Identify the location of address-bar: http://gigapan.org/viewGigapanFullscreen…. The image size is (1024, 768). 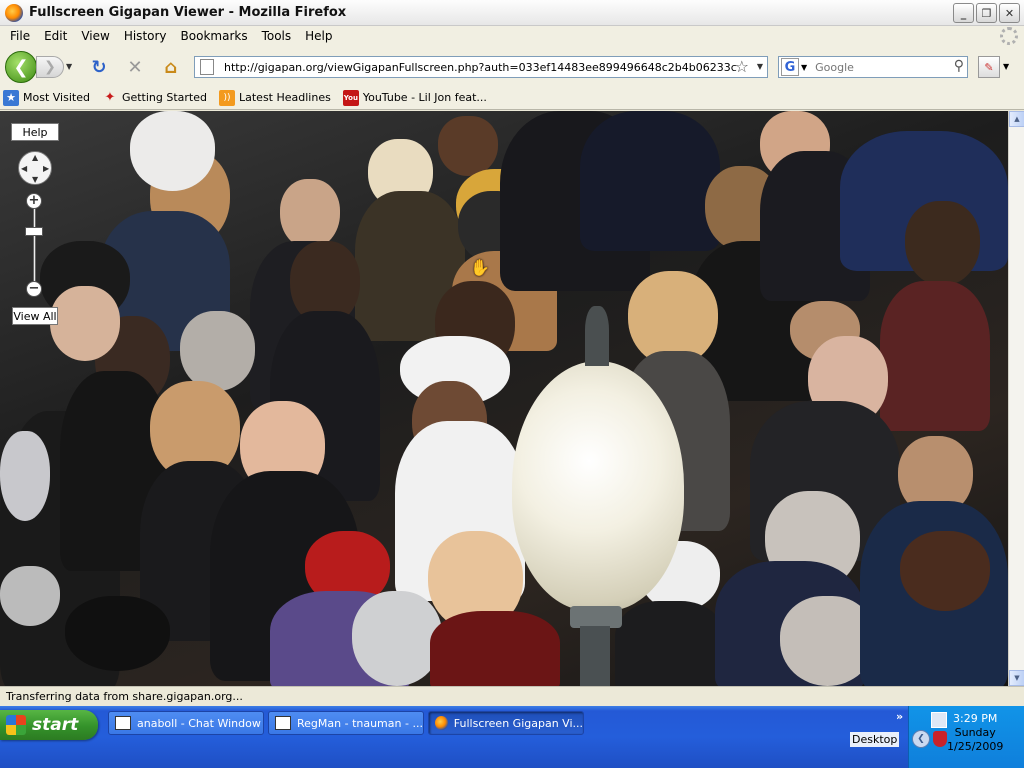
(481, 67).